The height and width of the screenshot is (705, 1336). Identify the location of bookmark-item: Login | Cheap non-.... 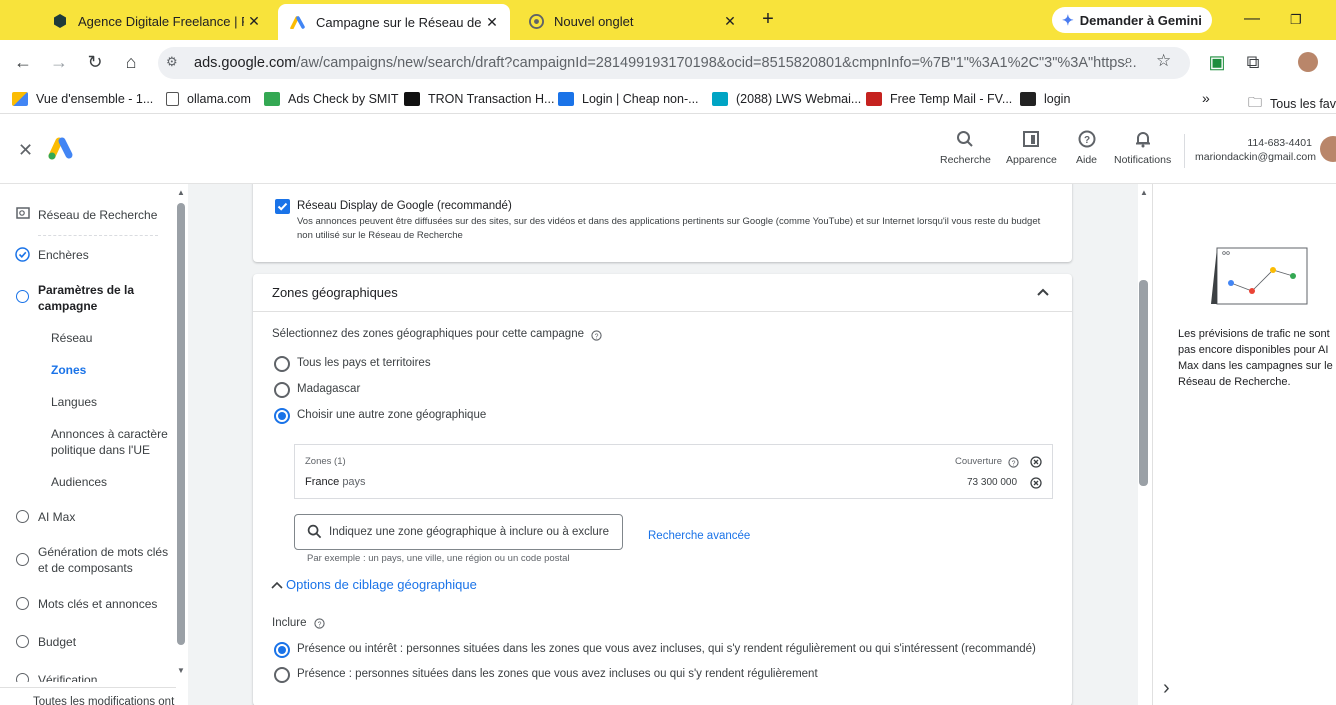
(628, 99).